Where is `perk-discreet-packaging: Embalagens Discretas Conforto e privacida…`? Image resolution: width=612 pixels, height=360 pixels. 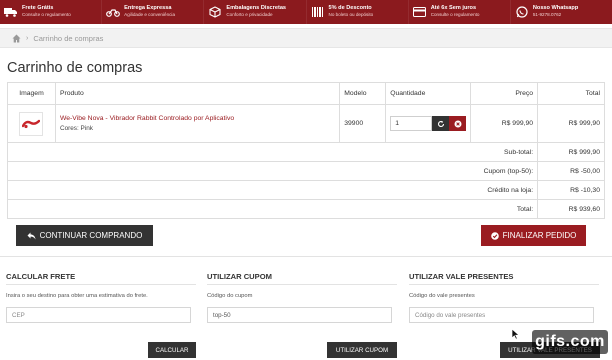
perk-discreet-packaging: Embalagens Discretas Conforto e privacida… is located at coordinates (255, 12).